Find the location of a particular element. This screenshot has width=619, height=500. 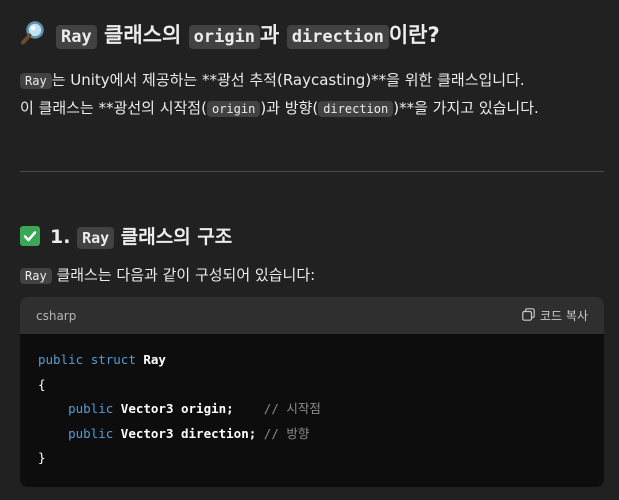

section-desc-text: 클래스는 다음과 같이 구성되어 있습니다: is located at coordinates (183, 275).